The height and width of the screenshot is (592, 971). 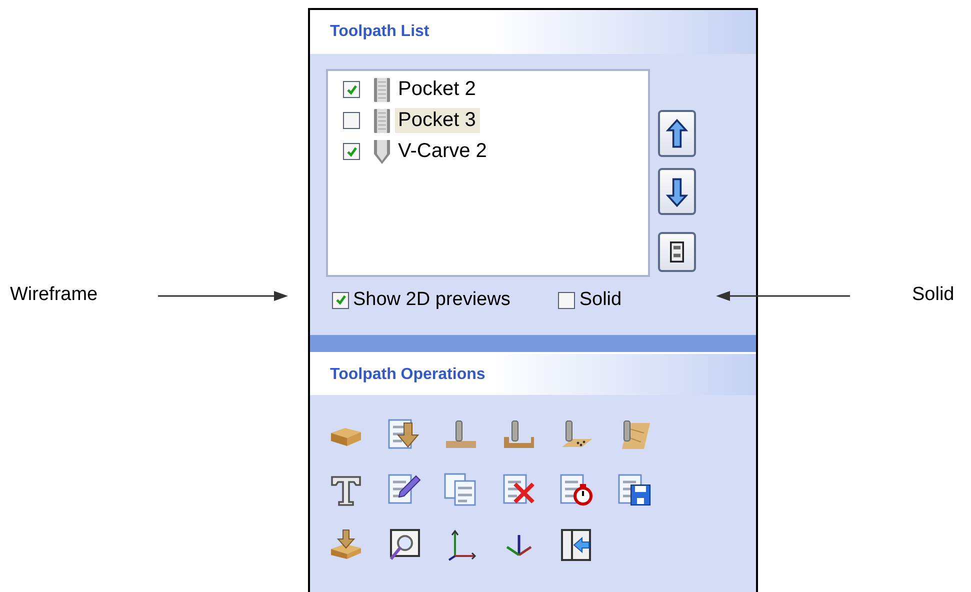 I want to click on cabinet-button, so click(x=677, y=252).